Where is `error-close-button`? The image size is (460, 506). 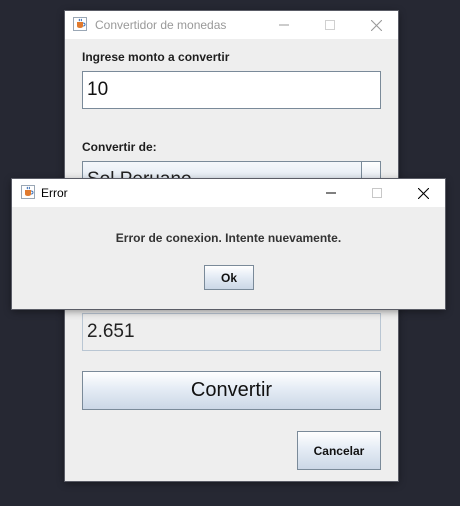 error-close-button is located at coordinates (423, 193).